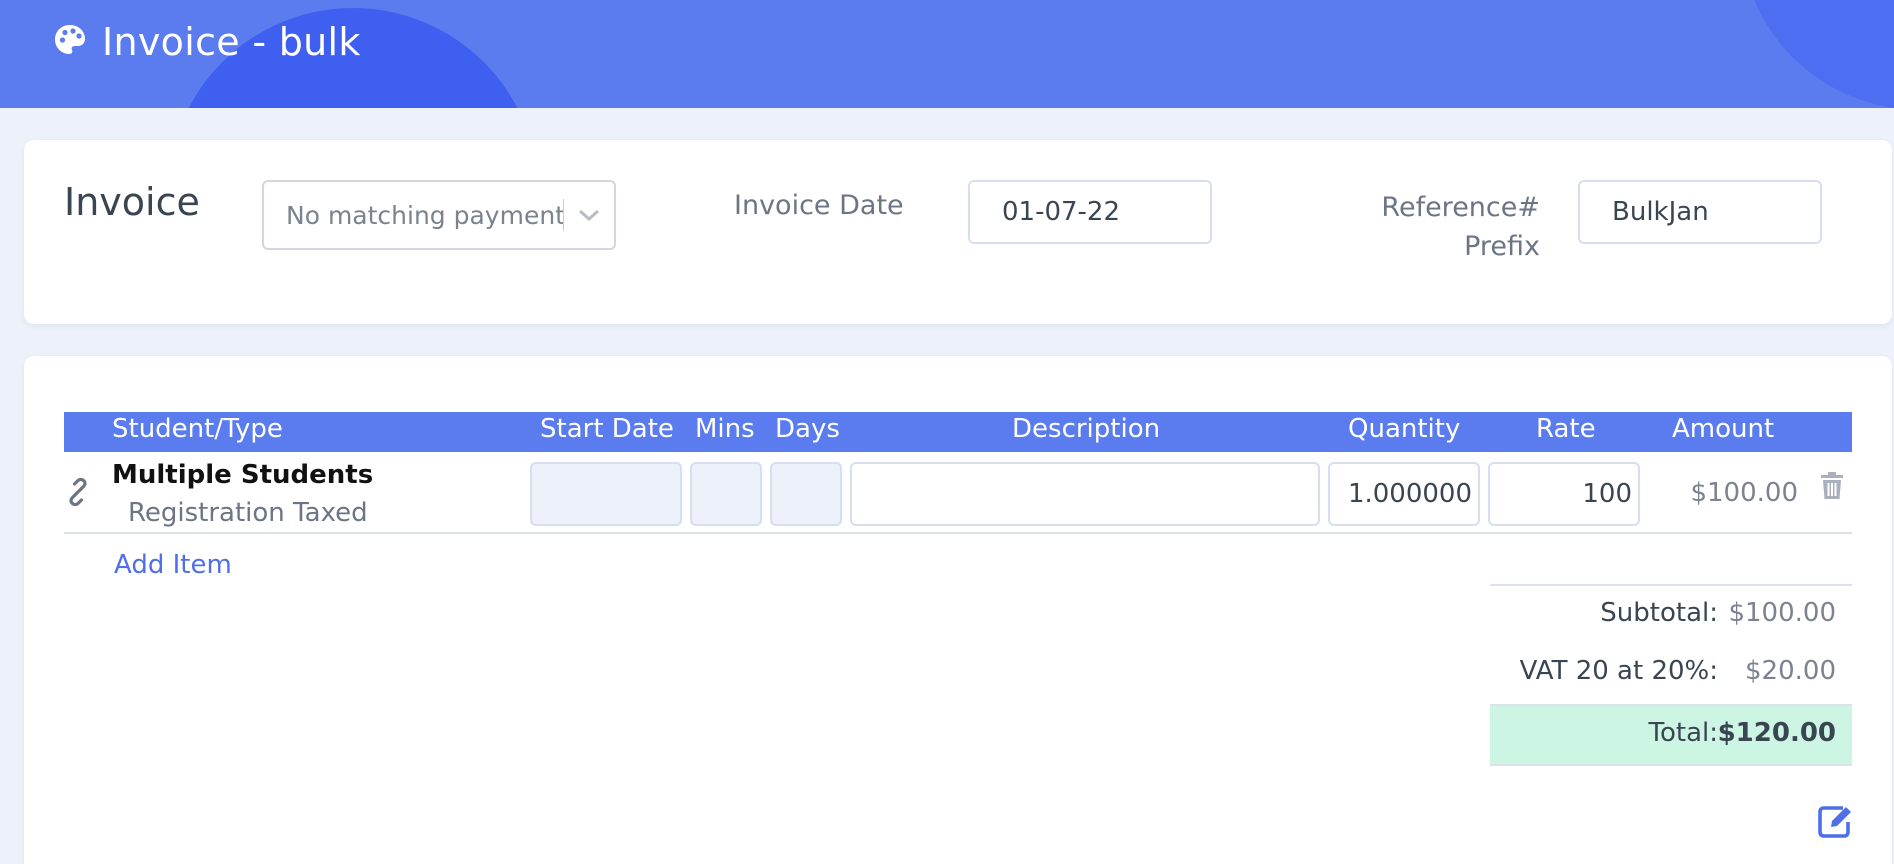 The height and width of the screenshot is (864, 1894). What do you see at coordinates (1090, 212) in the screenshot?
I see `invoice-date-input` at bounding box center [1090, 212].